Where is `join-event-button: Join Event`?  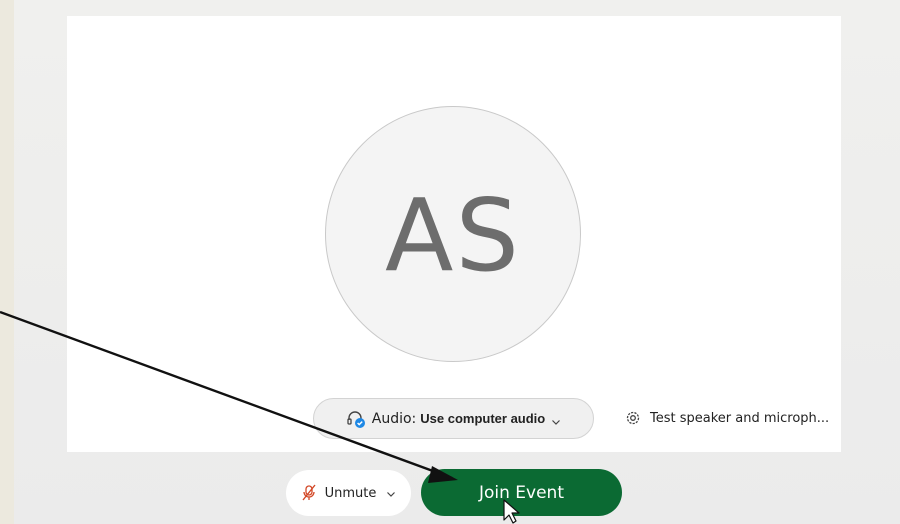
join-event-button: Join Event is located at coordinates (521, 492).